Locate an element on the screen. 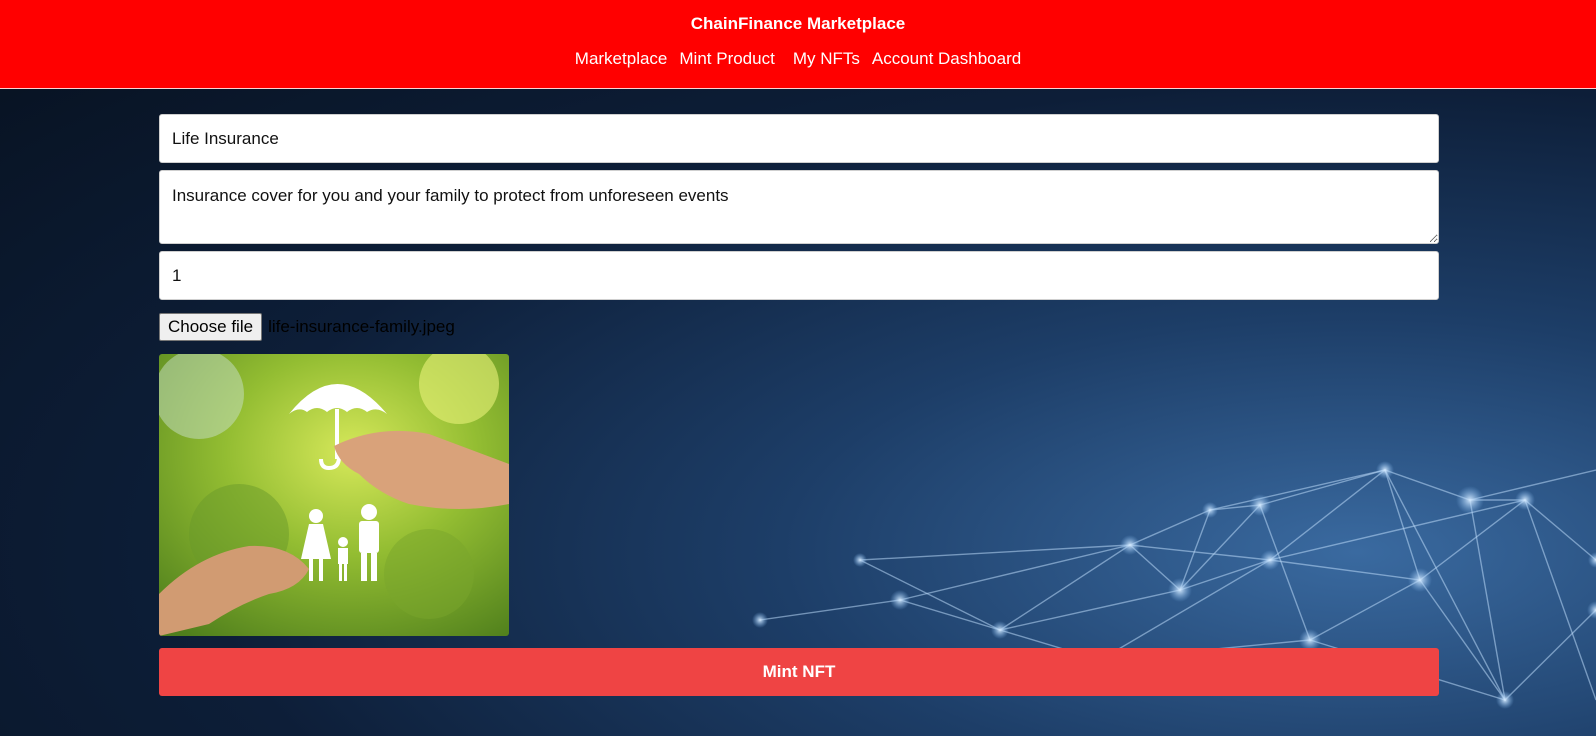  nav-mint-product: Mint Product is located at coordinates (726, 59).